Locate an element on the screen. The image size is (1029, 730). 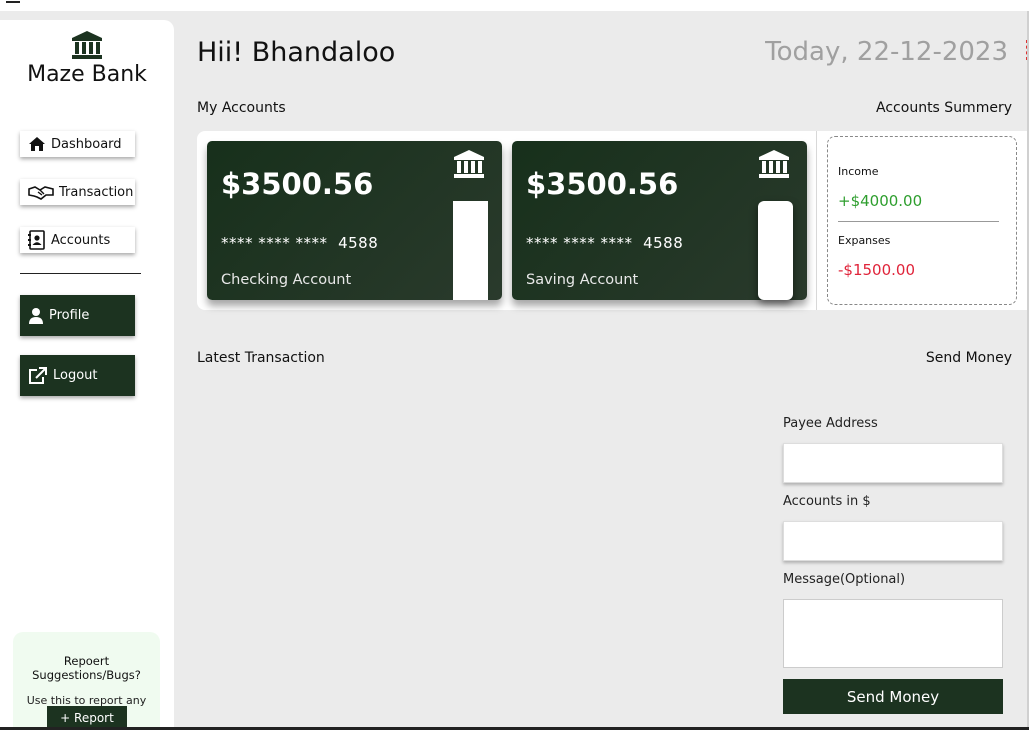
message-input is located at coordinates (893, 633).